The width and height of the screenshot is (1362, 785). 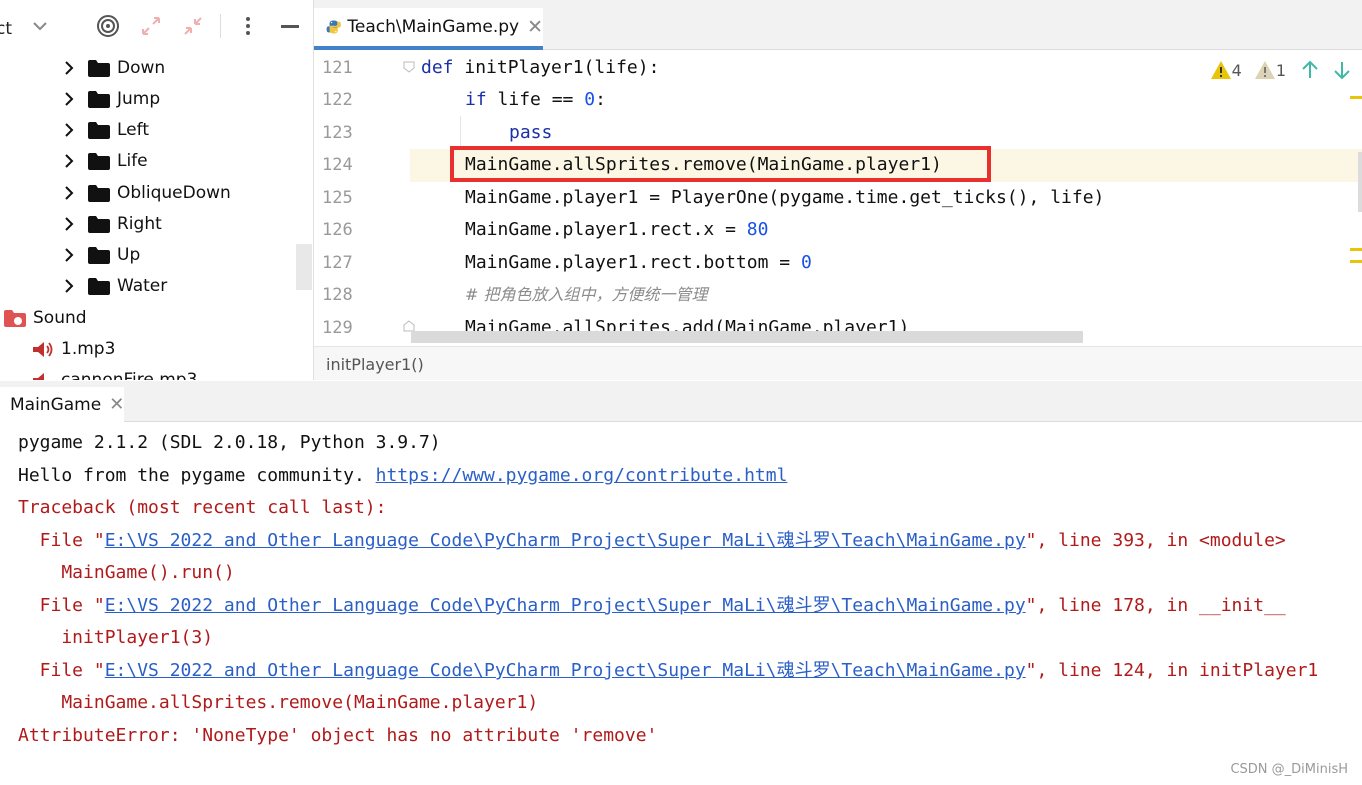 What do you see at coordinates (174, 193) in the screenshot?
I see `tree-item-label: ObliqueDown` at bounding box center [174, 193].